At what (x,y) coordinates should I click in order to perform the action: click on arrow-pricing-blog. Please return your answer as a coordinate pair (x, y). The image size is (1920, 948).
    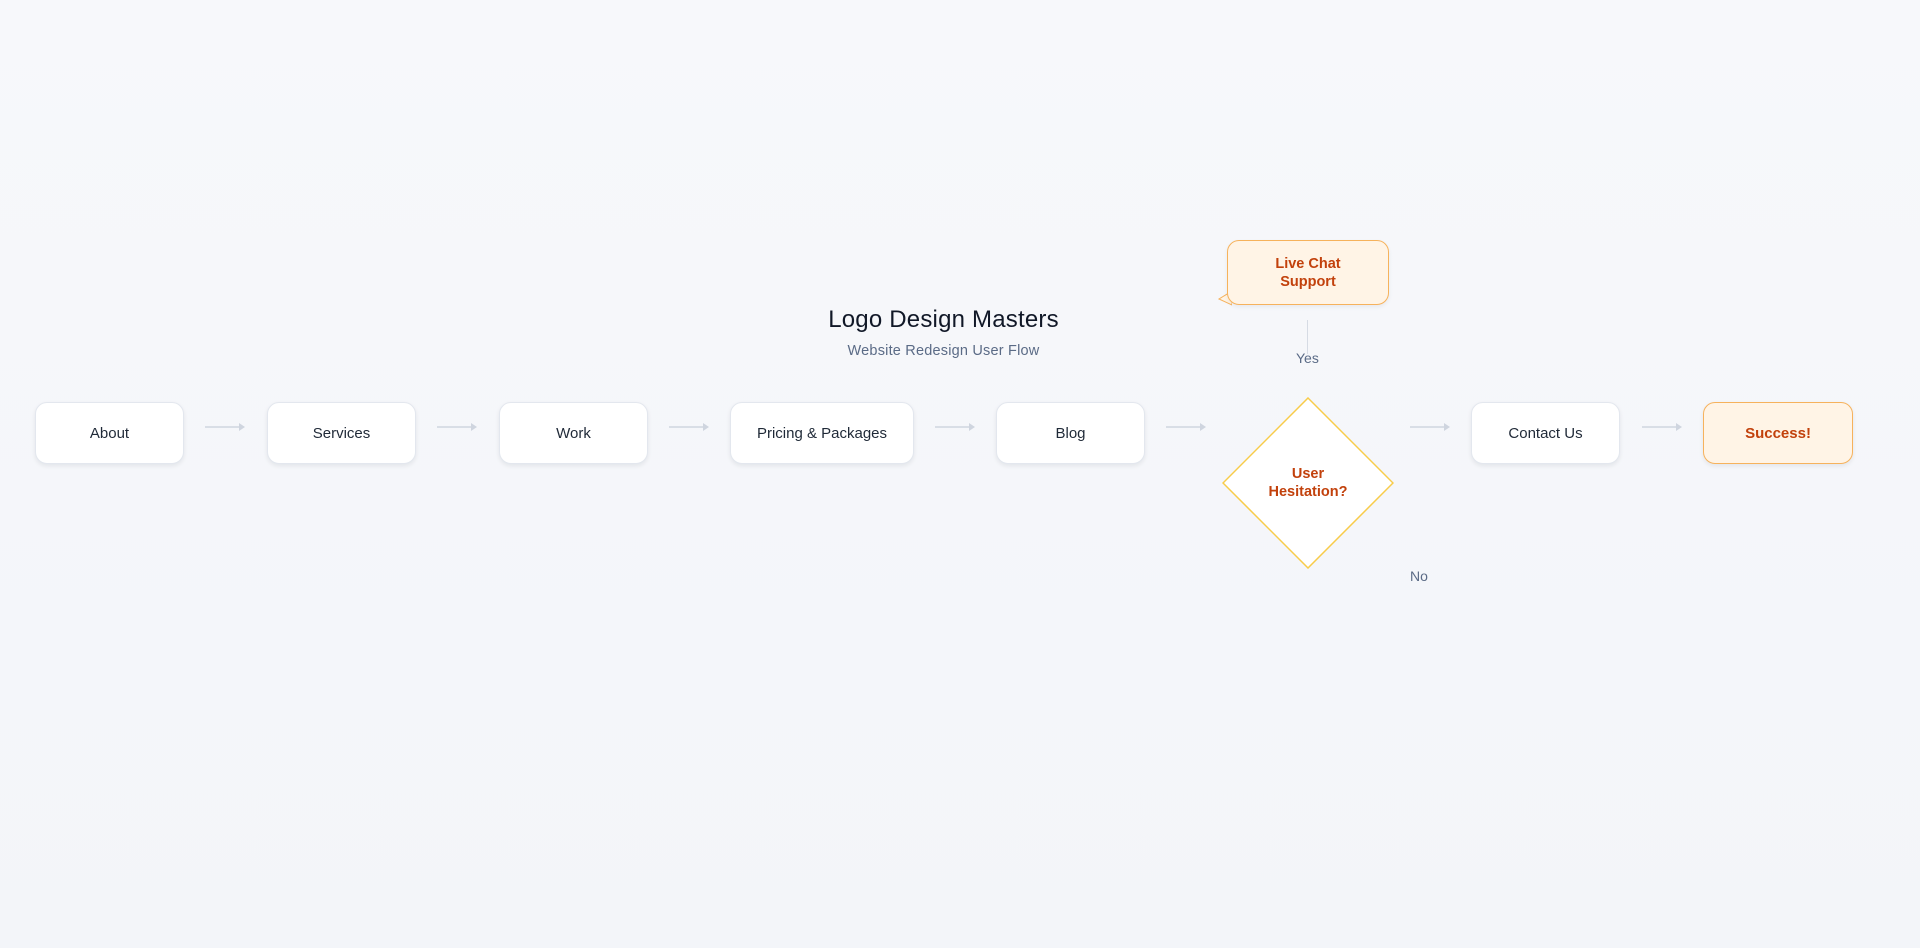
    Looking at the image, I should click on (955, 427).